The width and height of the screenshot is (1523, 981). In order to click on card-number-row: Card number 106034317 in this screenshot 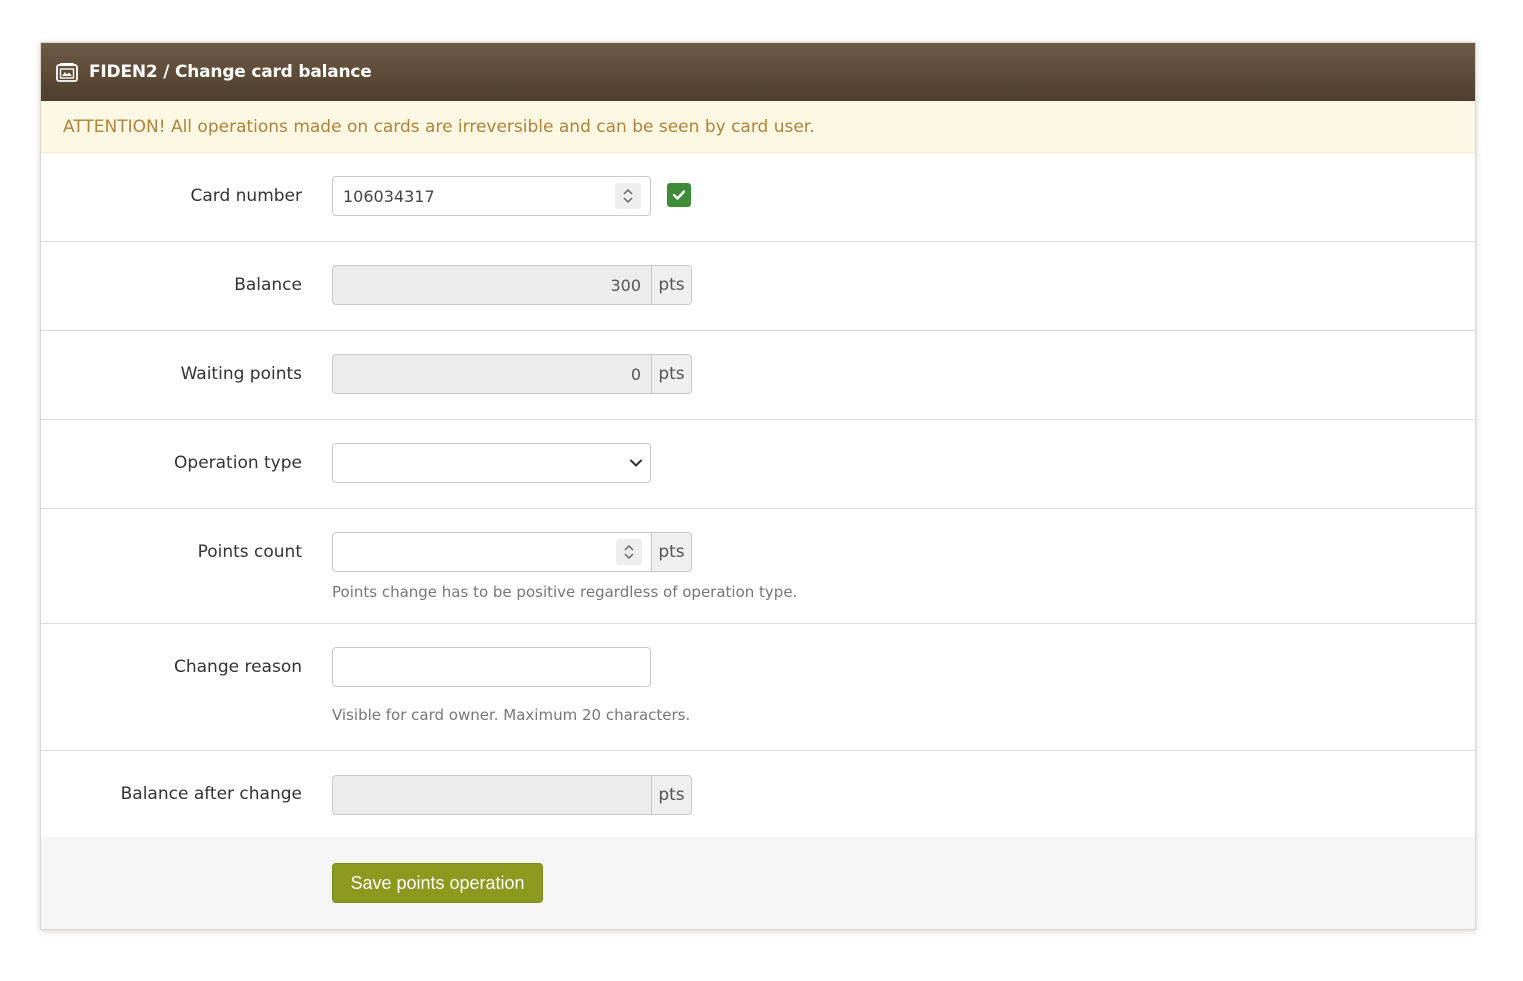, I will do `click(758, 197)`.